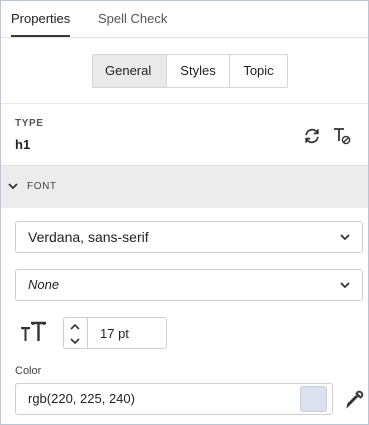  What do you see at coordinates (189, 237) in the screenshot?
I see `font-family-select: Verdana, sans-serif` at bounding box center [189, 237].